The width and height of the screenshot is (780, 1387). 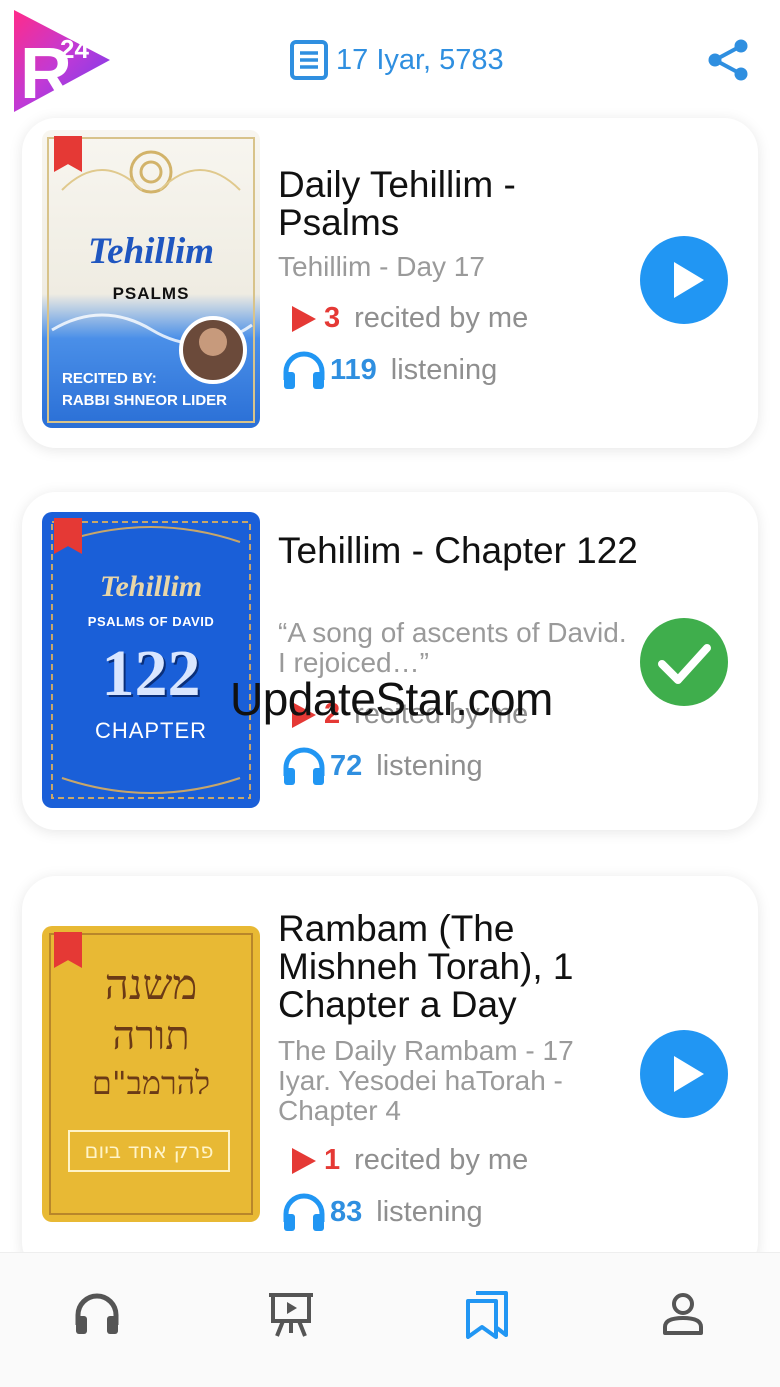 What do you see at coordinates (151, 293) in the screenshot?
I see `cover-subtitle: PSALMS` at bounding box center [151, 293].